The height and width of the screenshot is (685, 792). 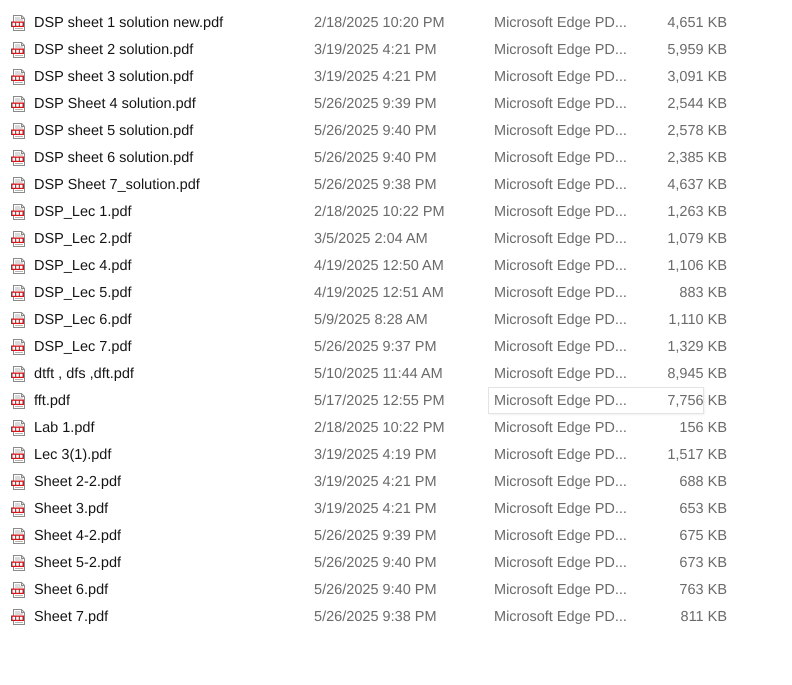 I want to click on file-name: dtft , dfs ,dft.pdf, so click(x=84, y=374).